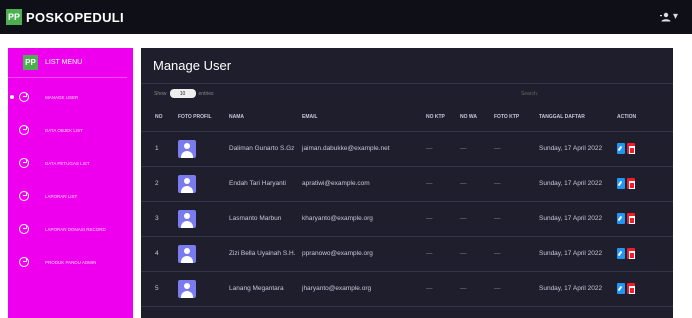 Image resolution: width=692 pixels, height=318 pixels. What do you see at coordinates (70, 97) in the screenshot?
I see `sidebar-item-manage-user: MANAGE USER` at bounding box center [70, 97].